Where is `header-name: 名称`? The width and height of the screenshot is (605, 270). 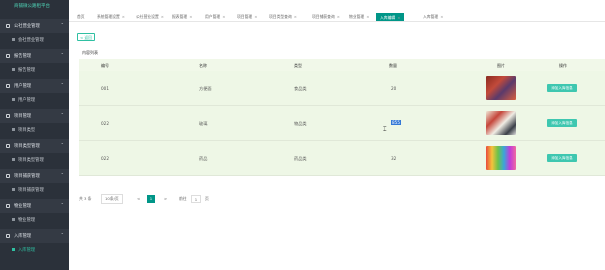 header-name: 名称 is located at coordinates (203, 66).